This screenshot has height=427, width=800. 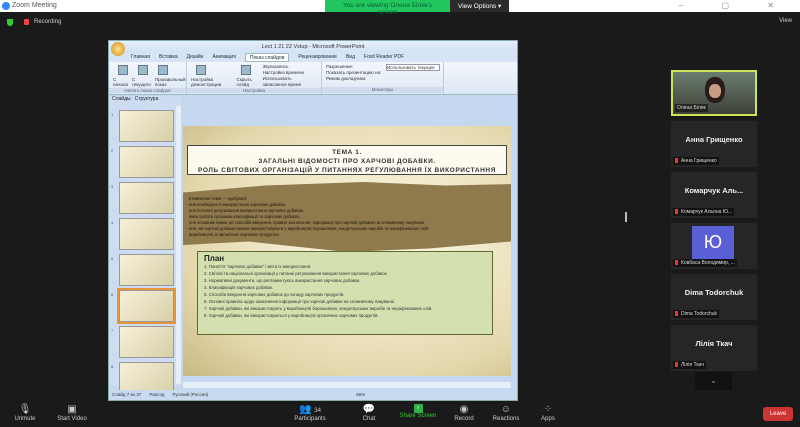 What do you see at coordinates (384, 57) in the screenshot?
I see `ribbon-tab: Foxit Reader PDF` at bounding box center [384, 57].